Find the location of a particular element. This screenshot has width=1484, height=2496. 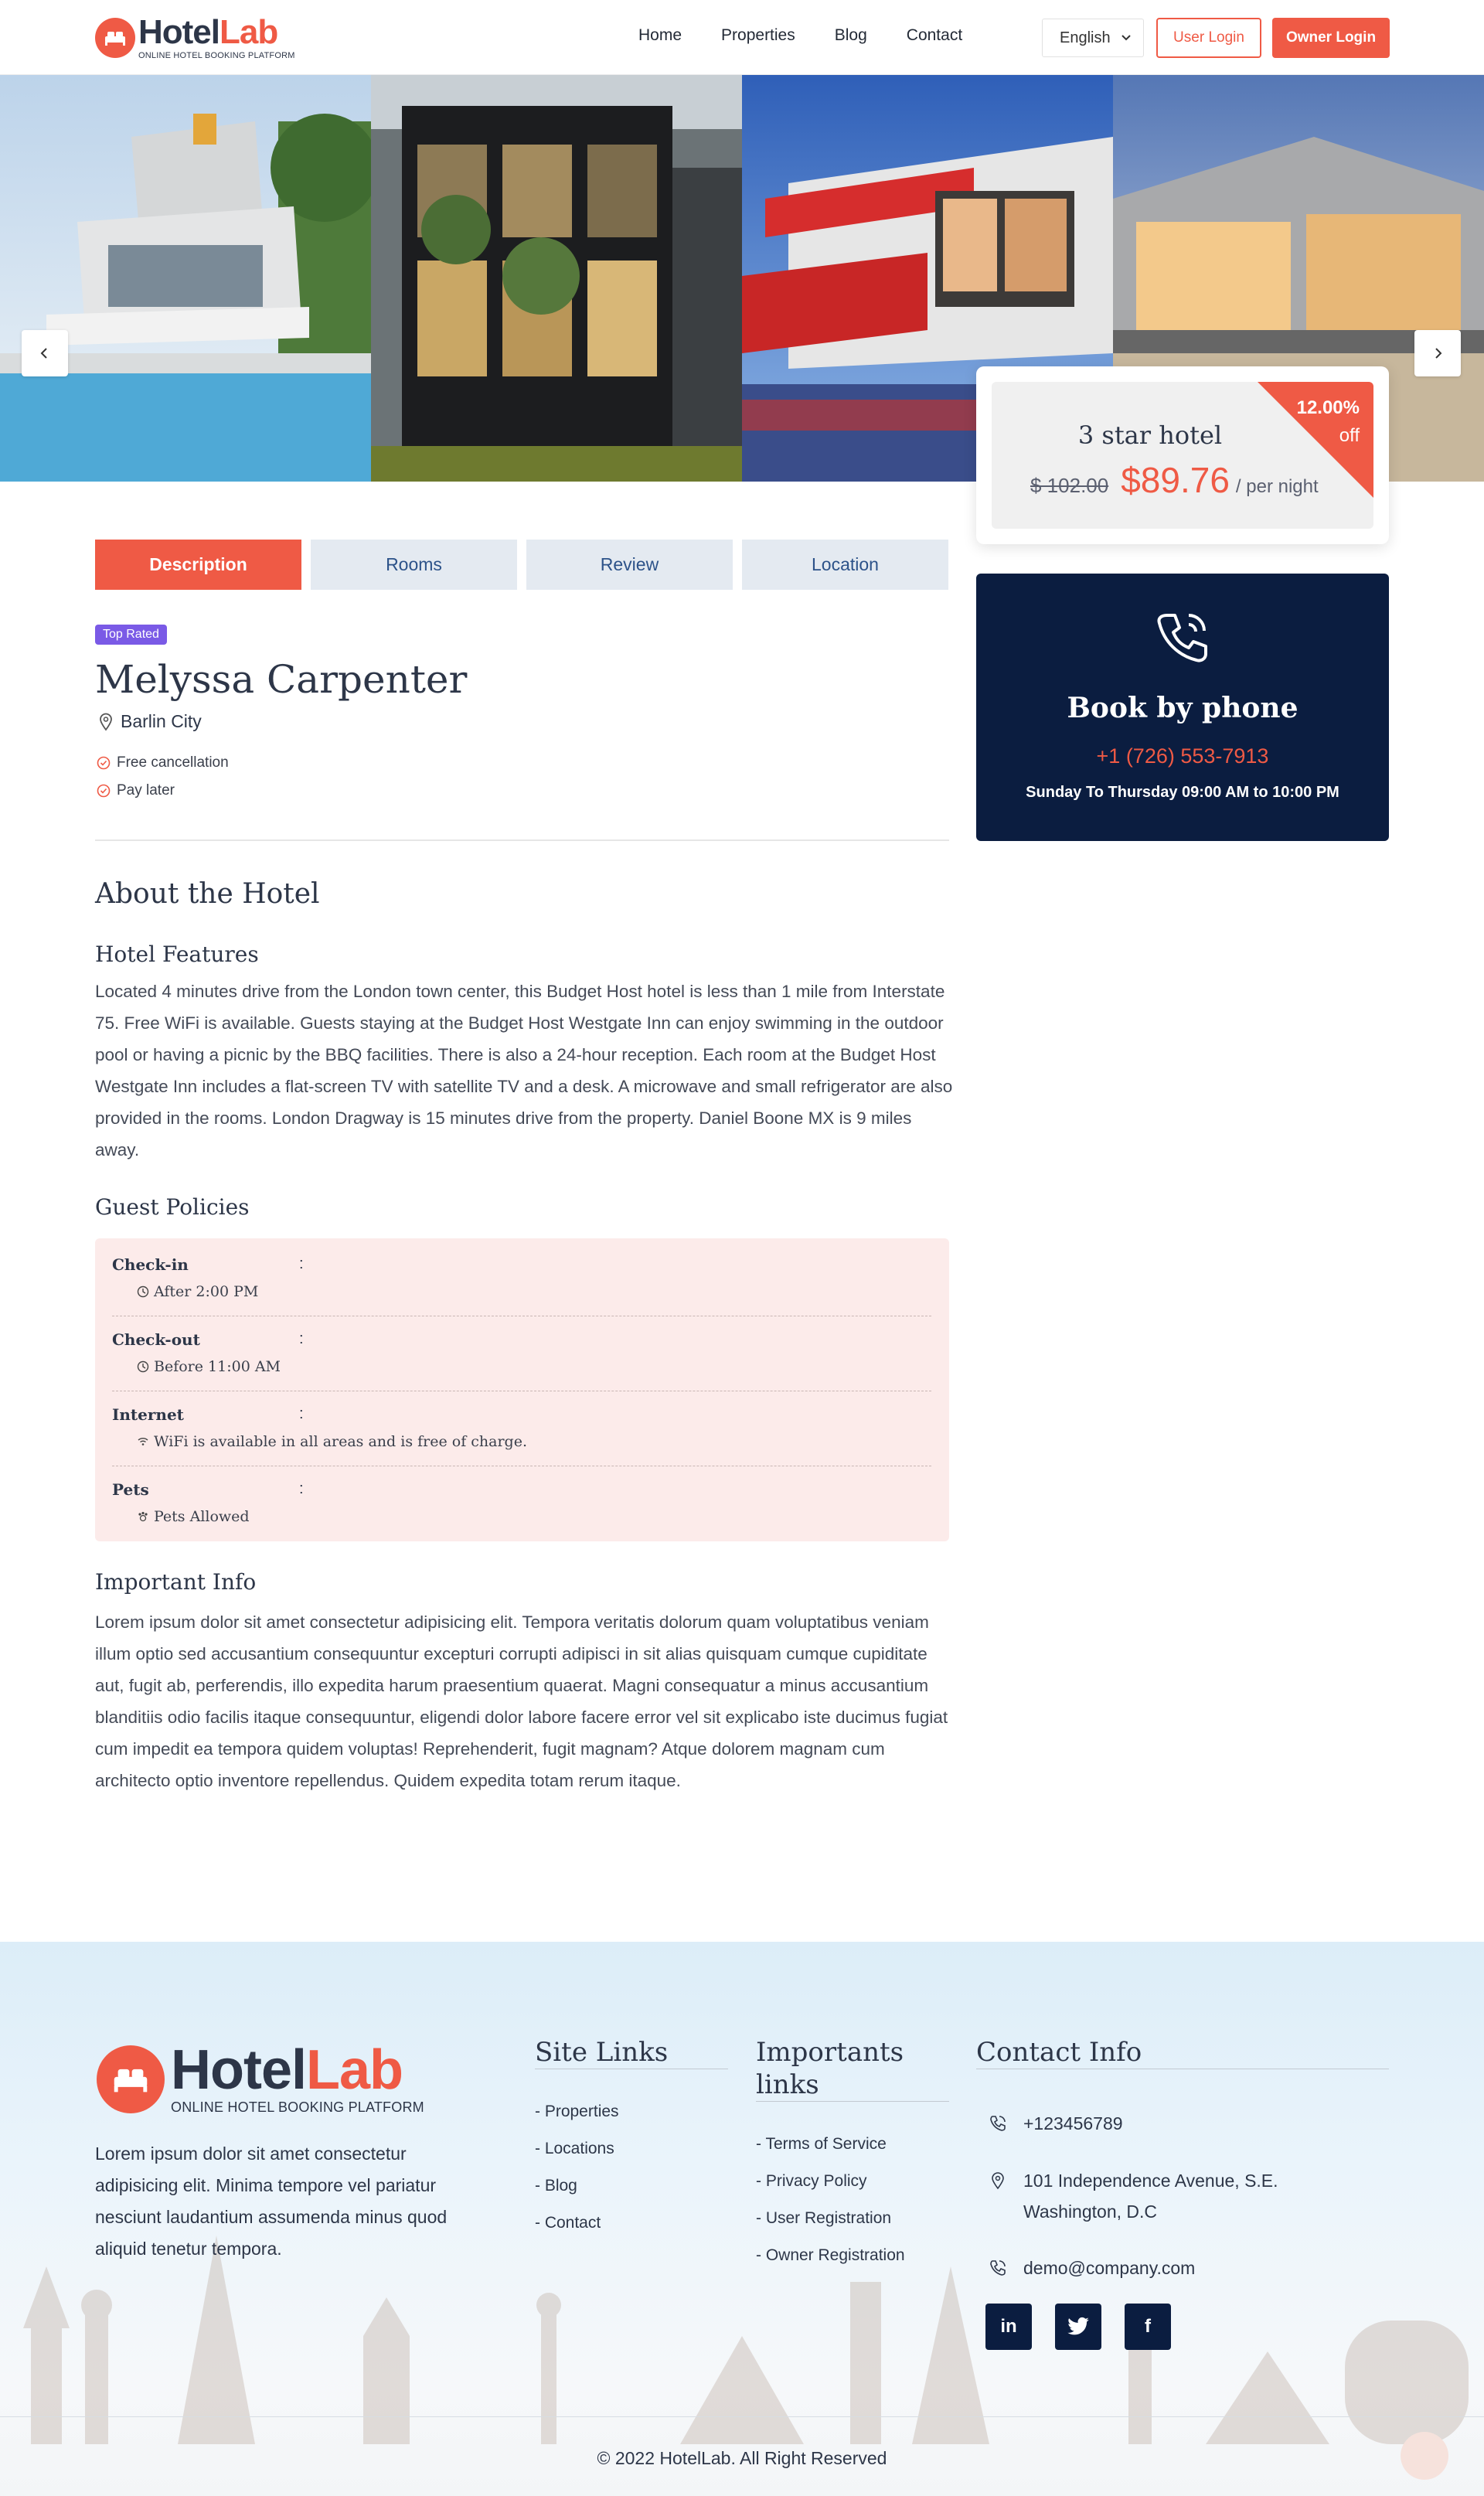

discount-percent: 12.00% is located at coordinates (1328, 408).